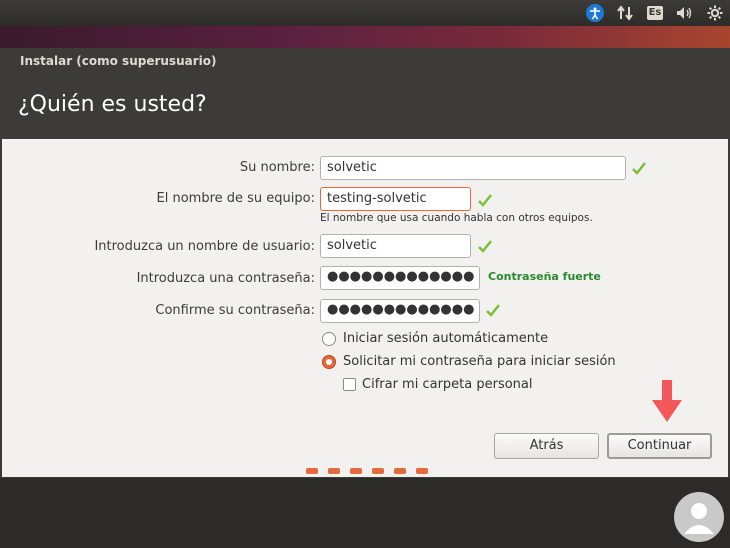 The image size is (730, 548). Describe the element at coordinates (235, 310) in the screenshot. I see `confirm-password-label: Confirme su contraseña:` at that location.